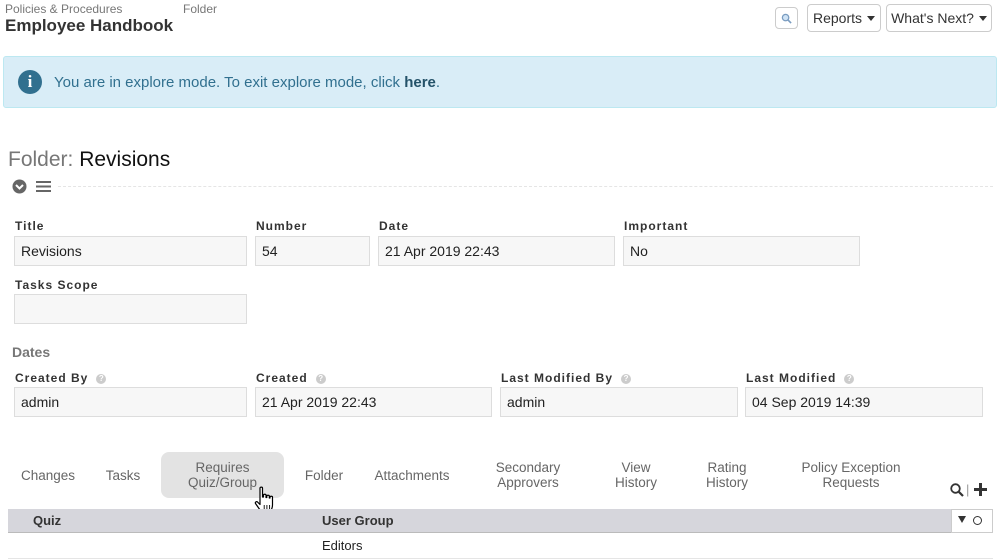 The height and width of the screenshot is (559, 1000). I want to click on tasks-scope-field, so click(130, 309).